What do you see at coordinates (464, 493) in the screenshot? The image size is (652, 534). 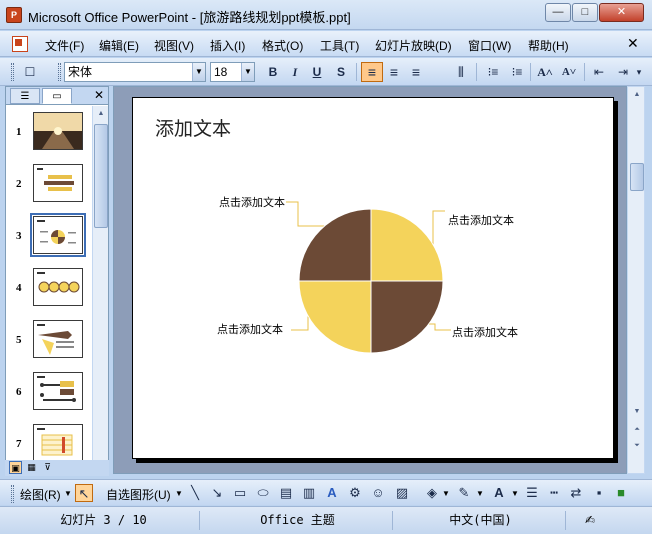 I see `line-color-icon: ✎` at bounding box center [464, 493].